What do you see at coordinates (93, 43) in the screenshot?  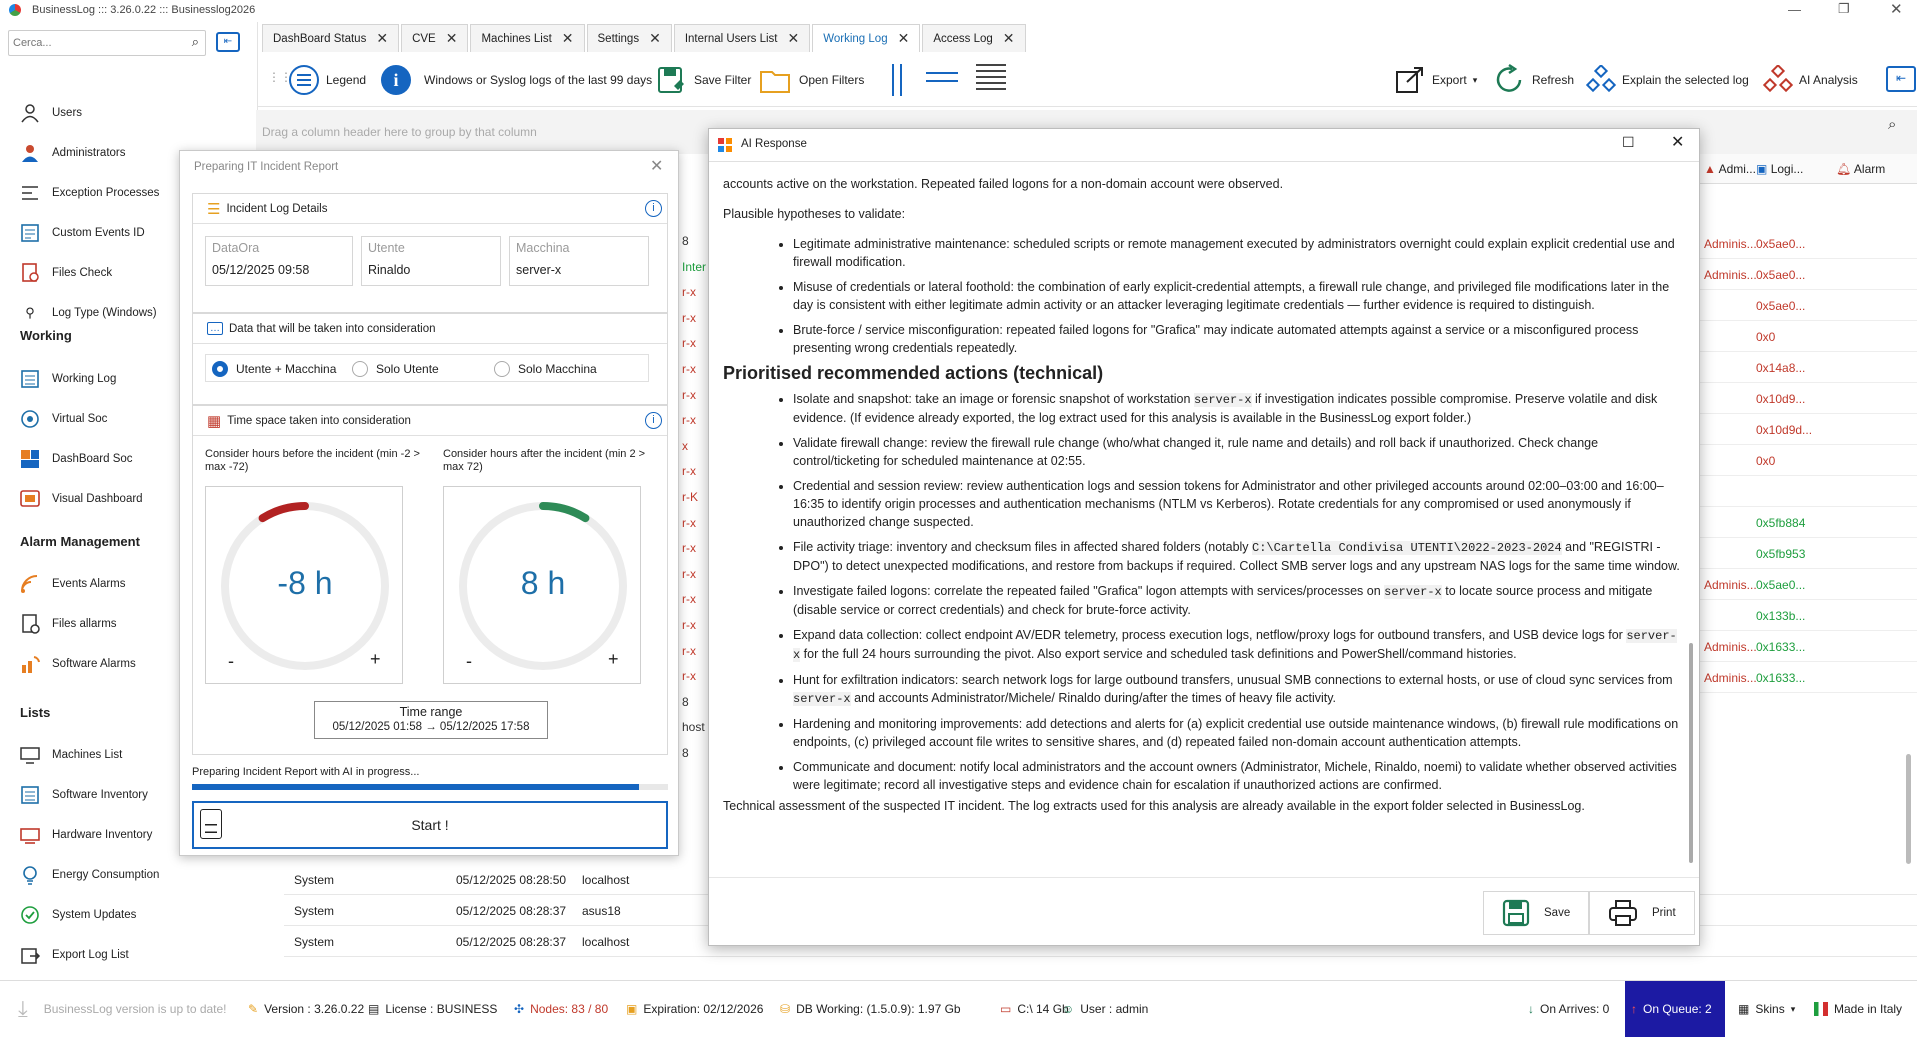 I see `search-input` at bounding box center [93, 43].